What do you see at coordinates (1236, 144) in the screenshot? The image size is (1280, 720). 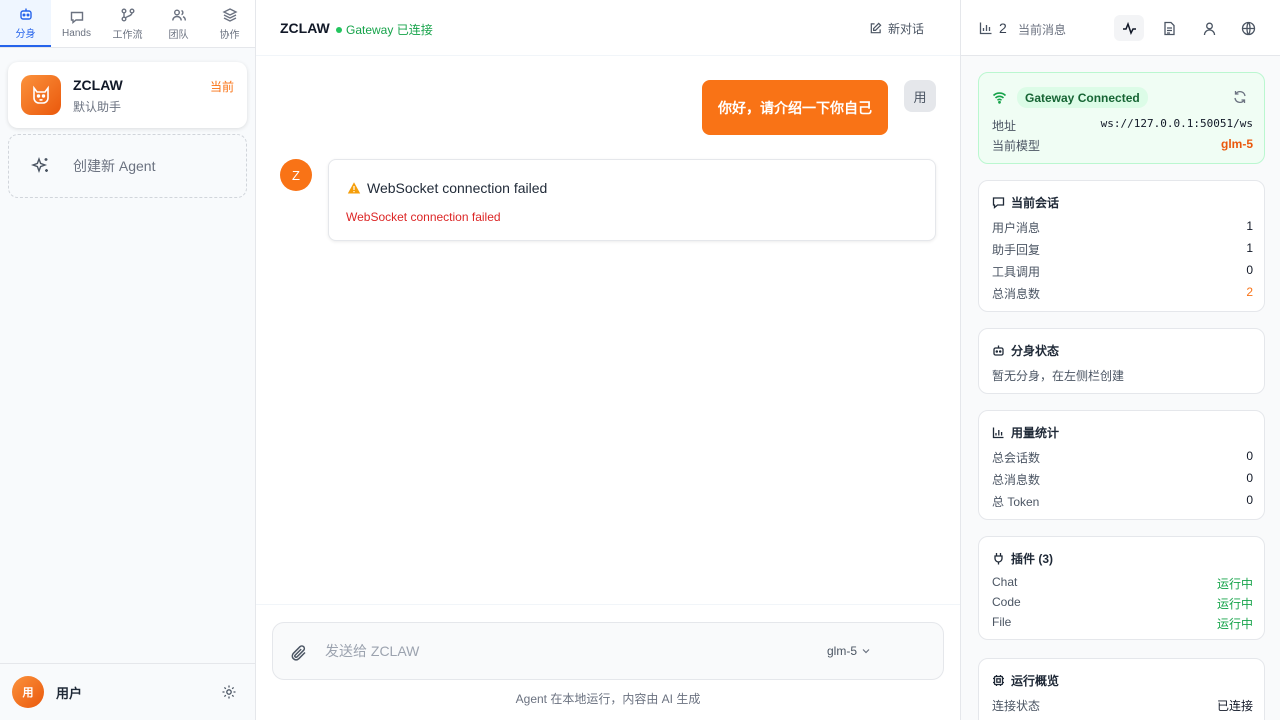 I see `gateway-model: glm-5` at bounding box center [1236, 144].